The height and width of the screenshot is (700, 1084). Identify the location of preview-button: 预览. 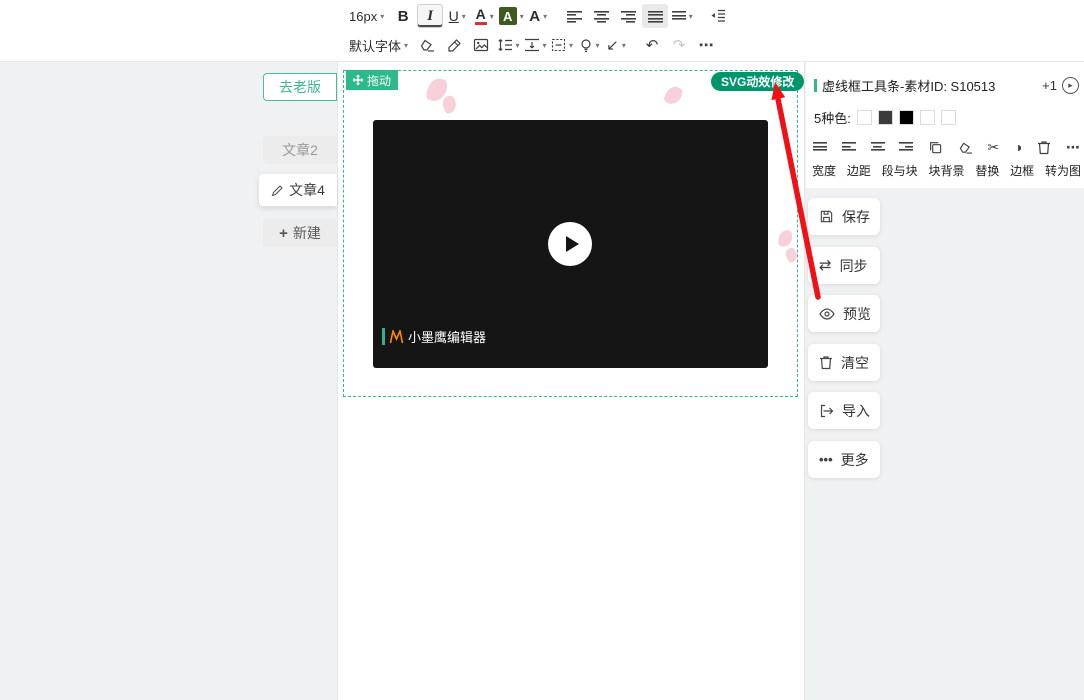
(844, 313).